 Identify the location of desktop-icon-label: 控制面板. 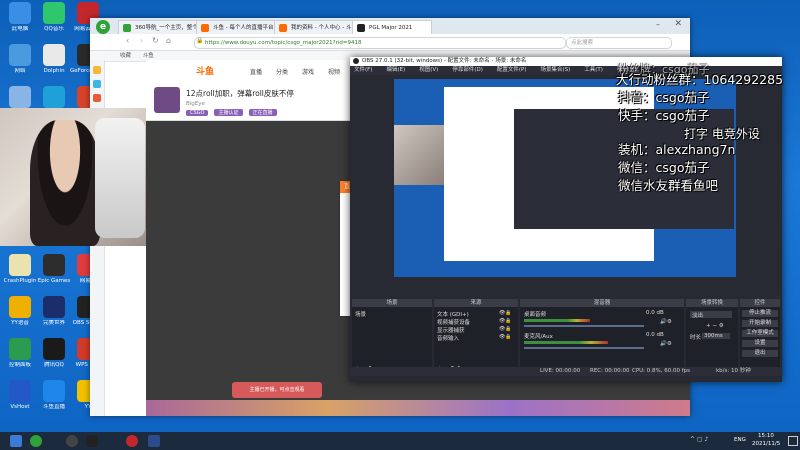
(19, 365).